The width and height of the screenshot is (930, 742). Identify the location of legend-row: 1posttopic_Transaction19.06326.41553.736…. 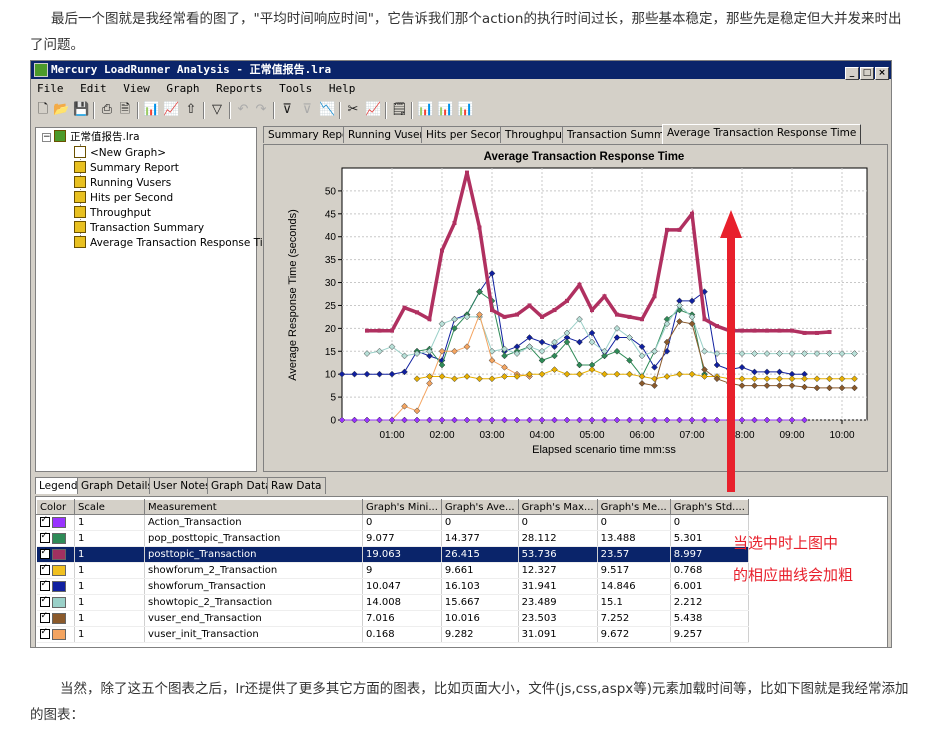
(392, 554).